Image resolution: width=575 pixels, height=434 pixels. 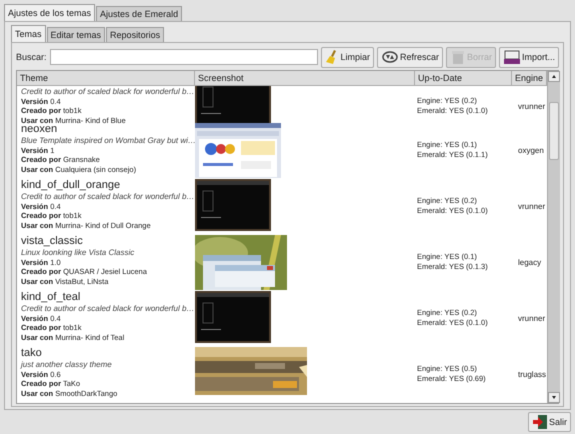 What do you see at coordinates (389, 57) in the screenshot?
I see `refresh-icon` at bounding box center [389, 57].